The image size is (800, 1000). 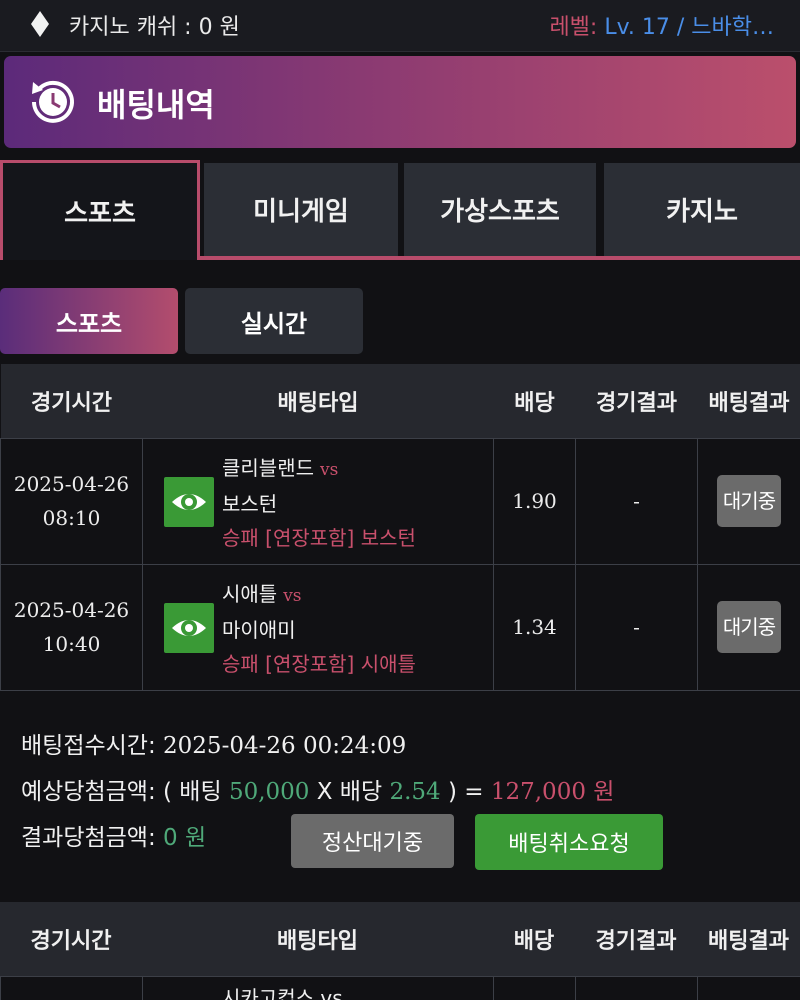 What do you see at coordinates (92, 746) in the screenshot?
I see `bet-time-label: 배팅접수시간:` at bounding box center [92, 746].